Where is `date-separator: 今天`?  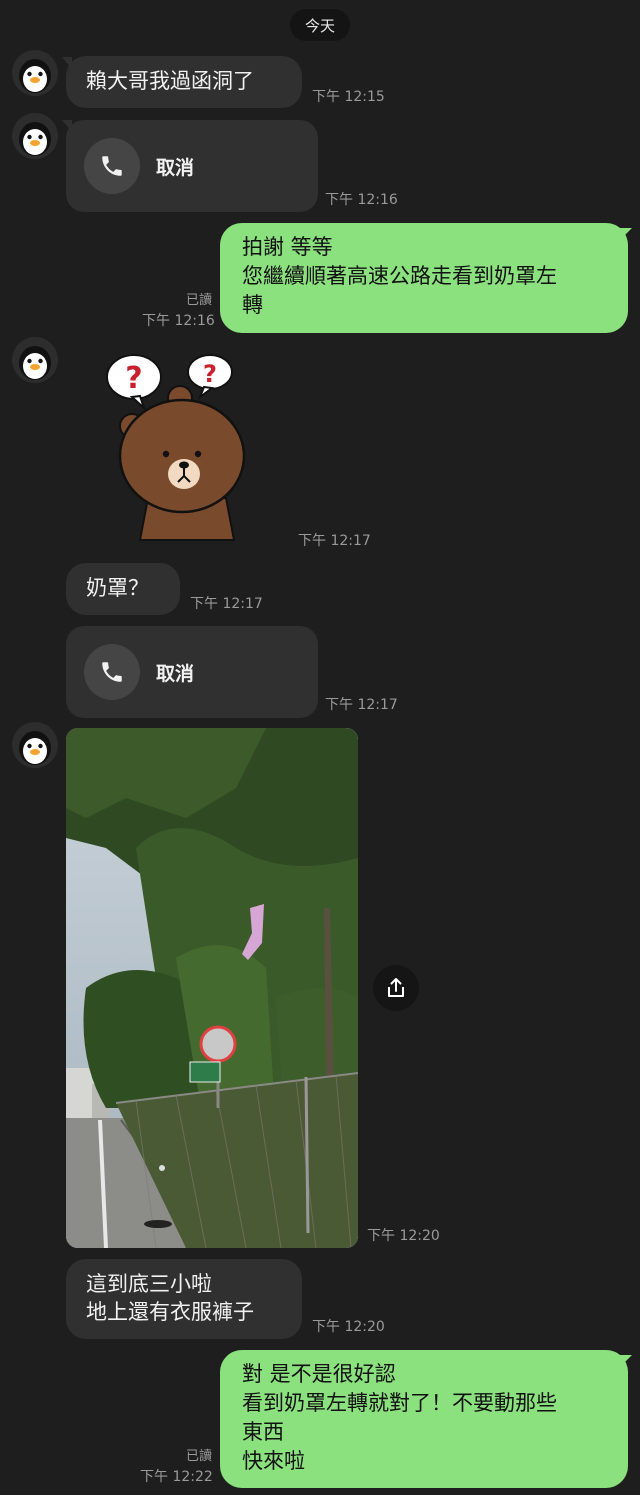
date-separator: 今天 is located at coordinates (320, 25).